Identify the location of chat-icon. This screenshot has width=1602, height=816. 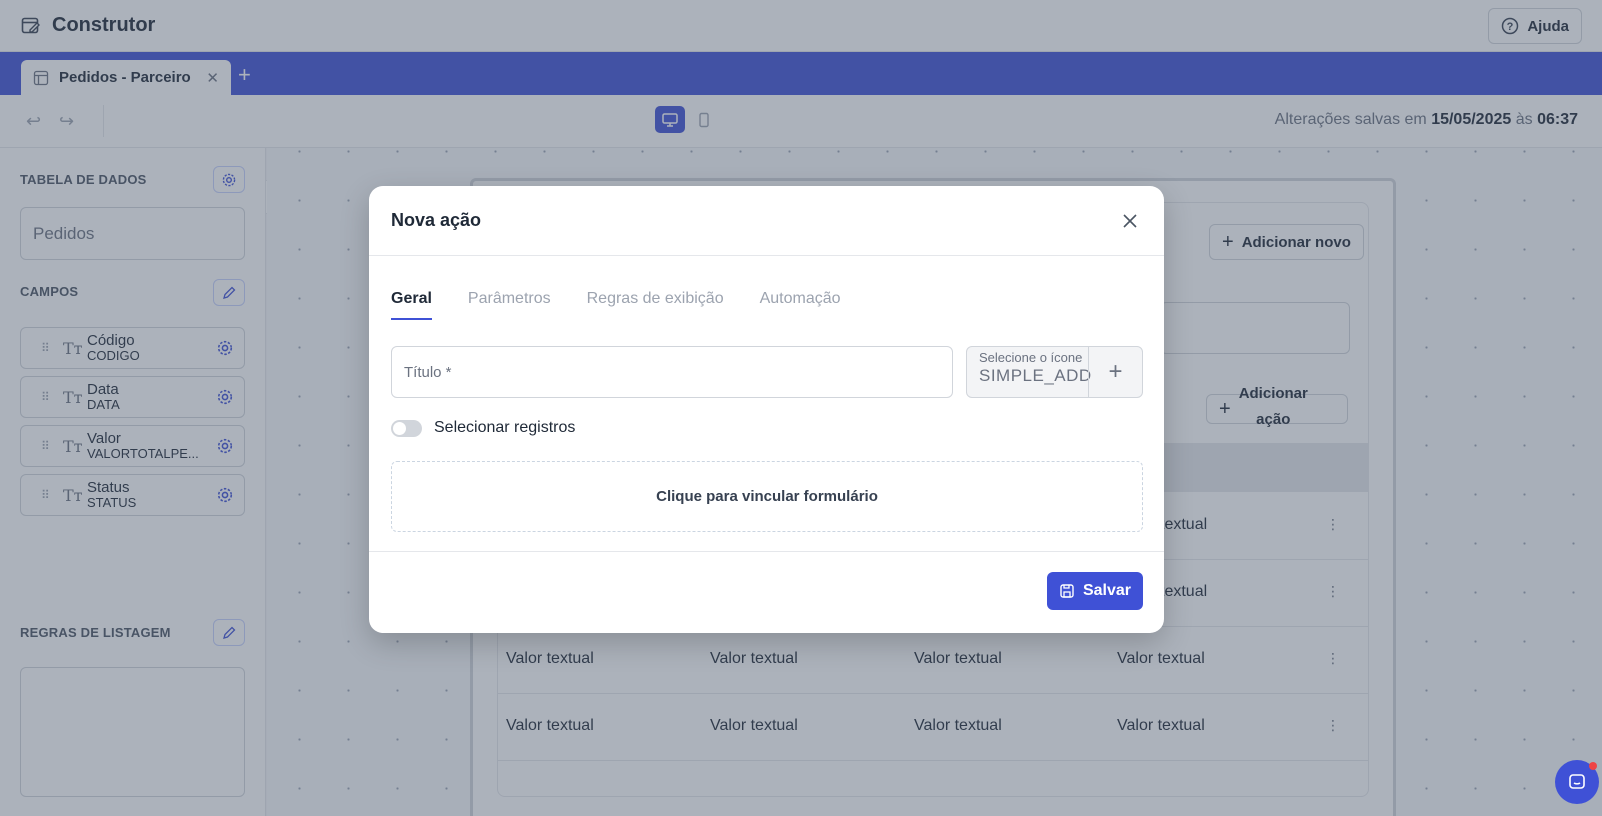
(1577, 781).